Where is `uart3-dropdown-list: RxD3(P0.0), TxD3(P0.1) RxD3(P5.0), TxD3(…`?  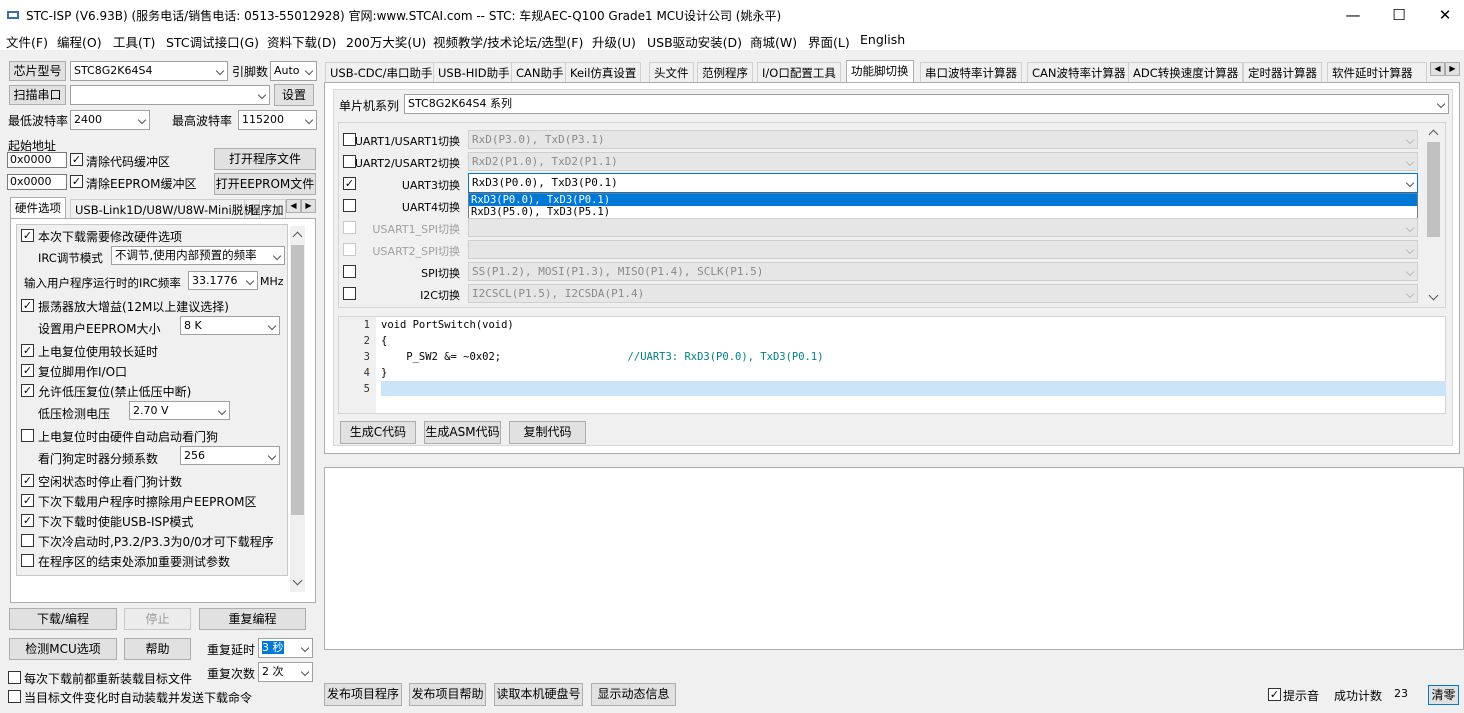 uart3-dropdown-list: RxD3(P0.0), TxD3(P0.1) RxD3(P5.0), TxD3(… is located at coordinates (943, 206).